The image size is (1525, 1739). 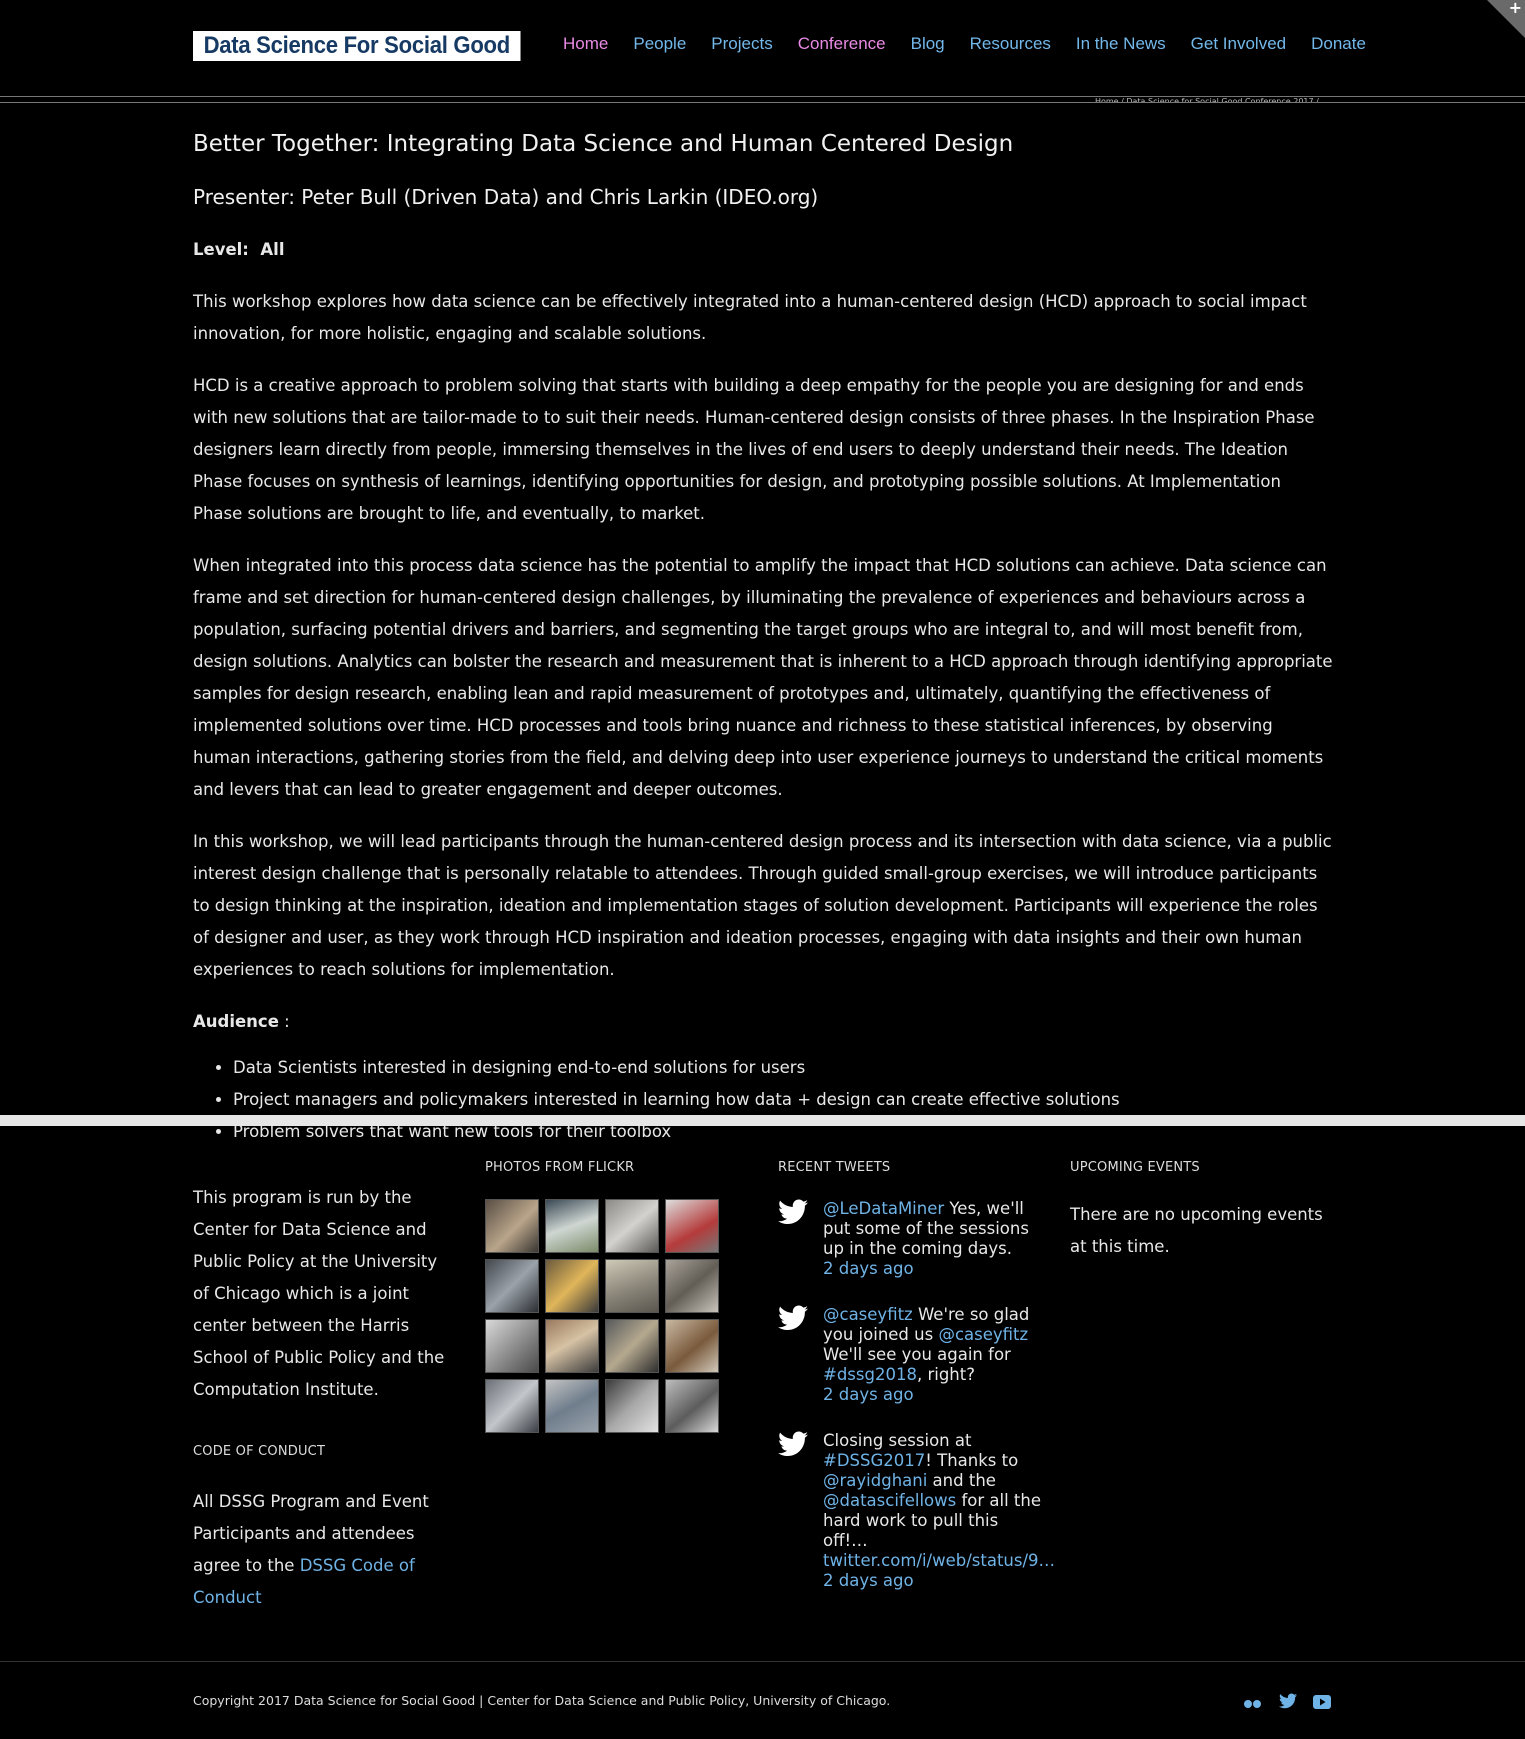 I want to click on footer-flickr-column: PHOTOS FROM FLICKR, so click(x=615, y=1296).